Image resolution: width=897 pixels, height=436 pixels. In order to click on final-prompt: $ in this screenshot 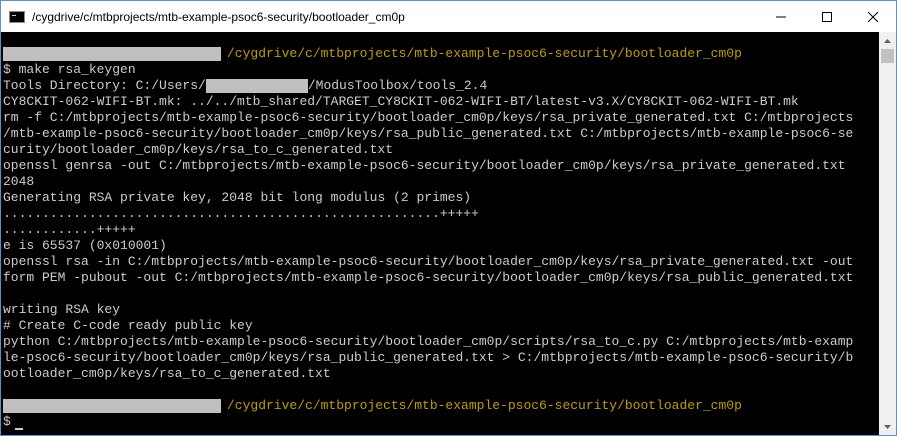, I will do `click(7, 421)`.